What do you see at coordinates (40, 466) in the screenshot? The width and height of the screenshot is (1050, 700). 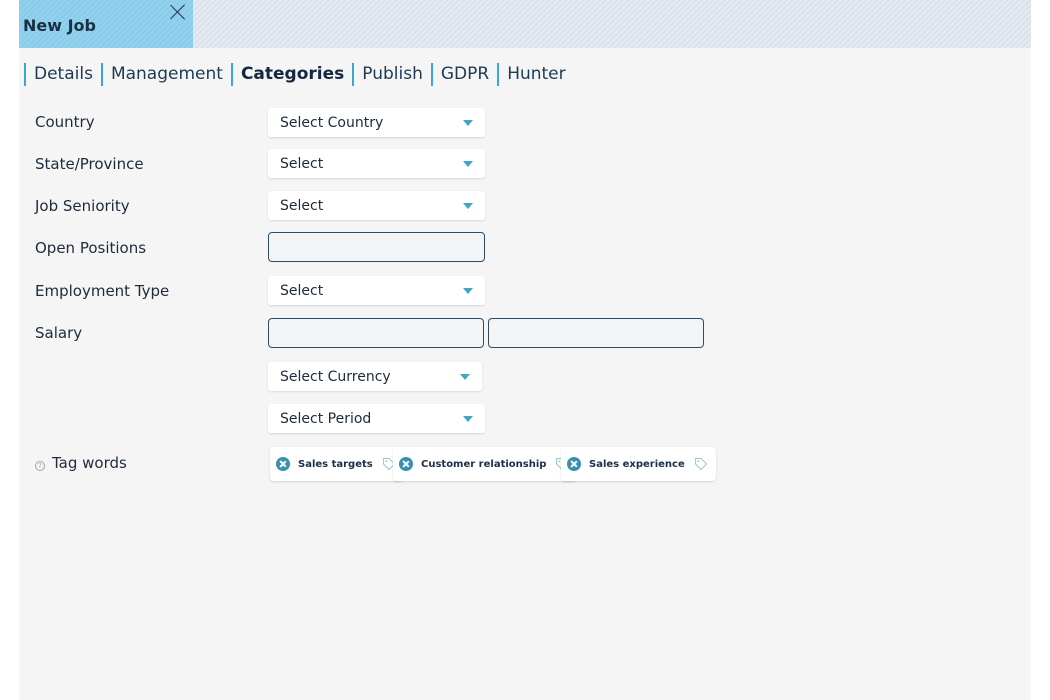 I see `help-icon: ?` at bounding box center [40, 466].